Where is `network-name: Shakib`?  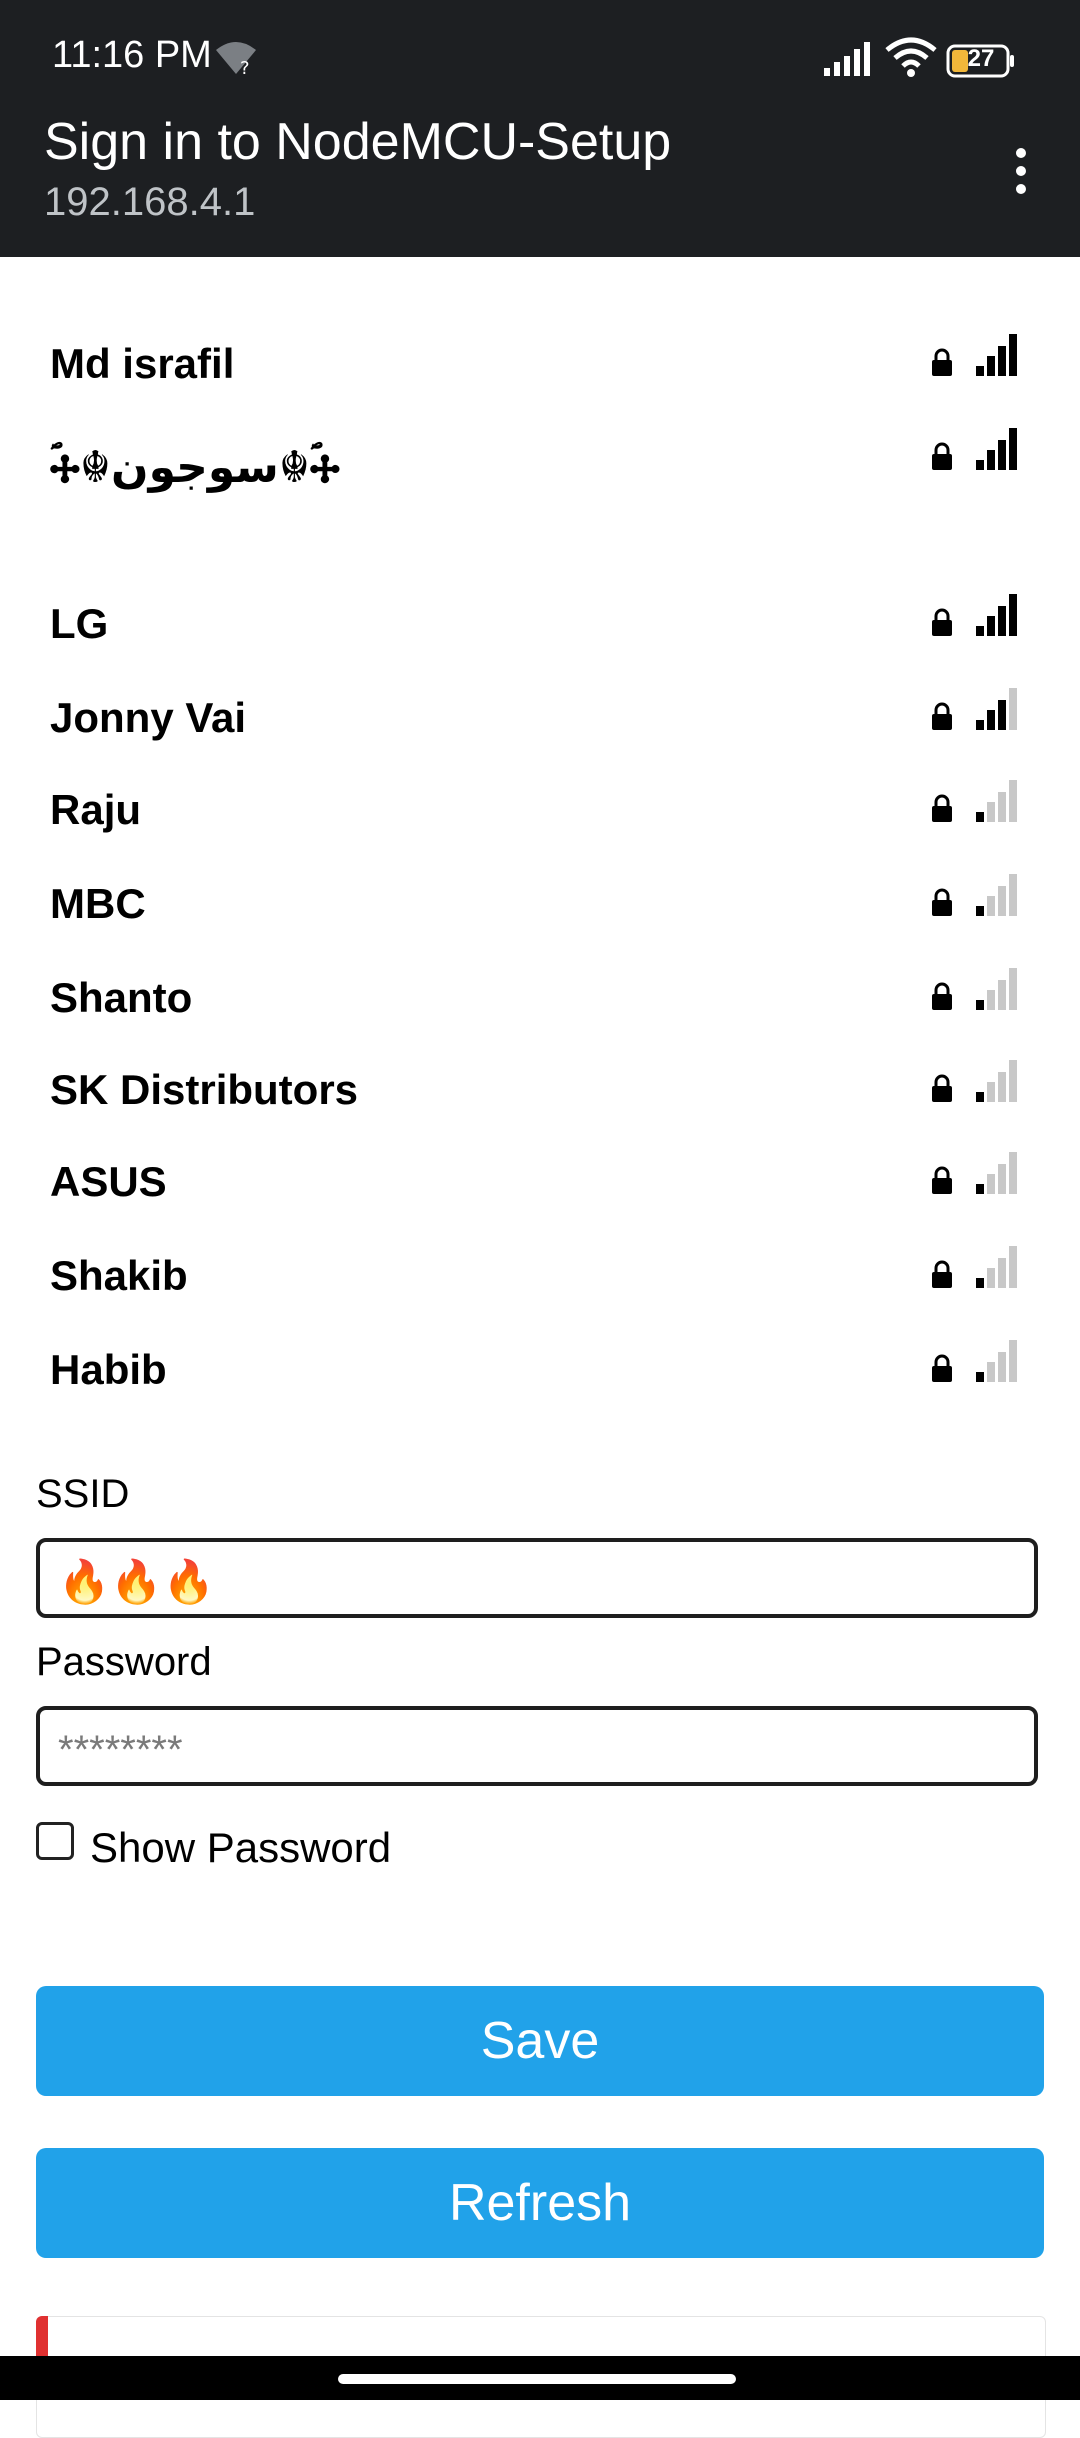
network-name: Shakib is located at coordinates (119, 1275).